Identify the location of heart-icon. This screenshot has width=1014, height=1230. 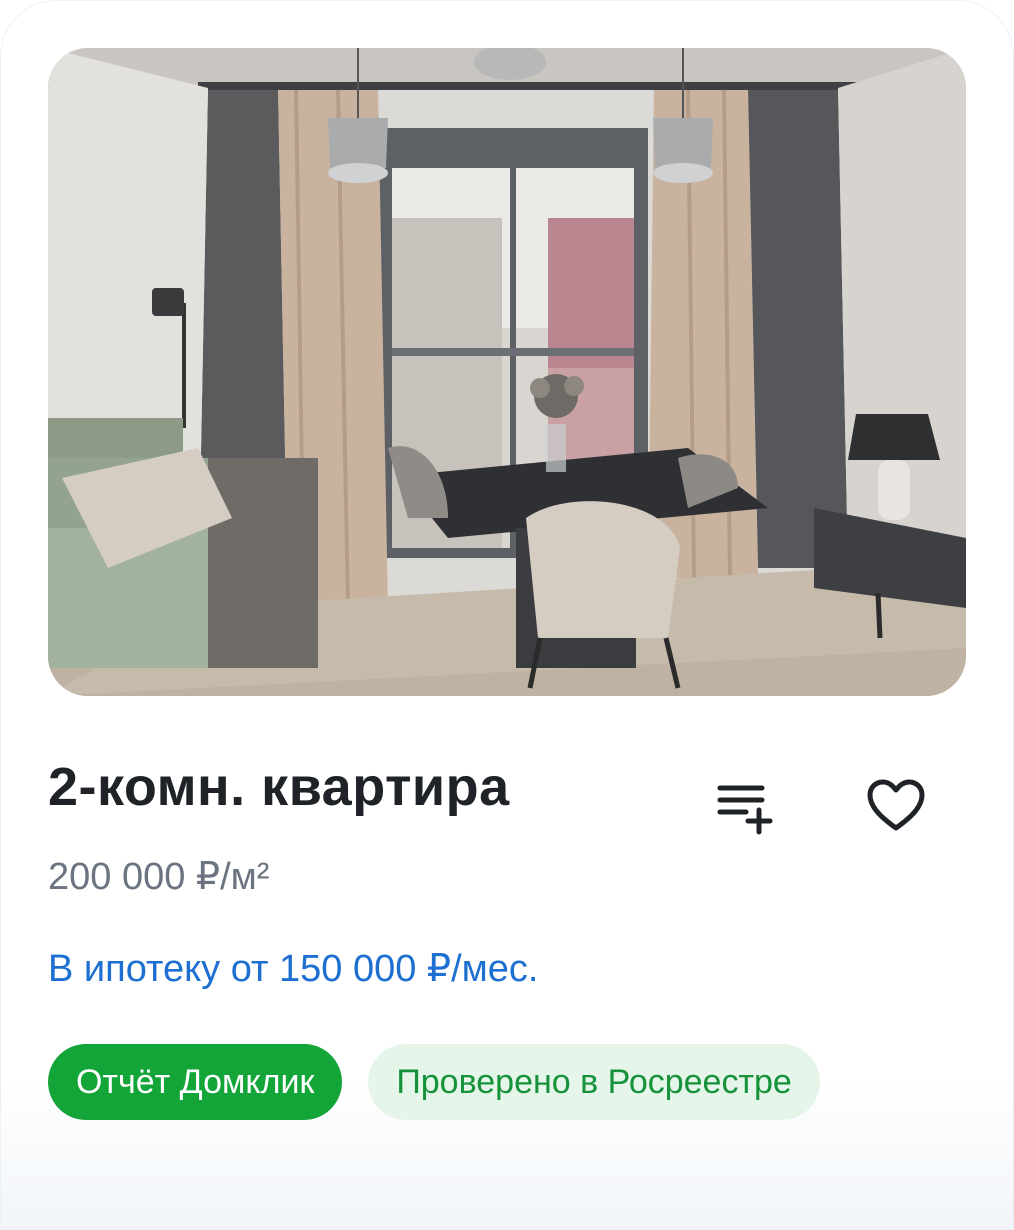
(896, 805).